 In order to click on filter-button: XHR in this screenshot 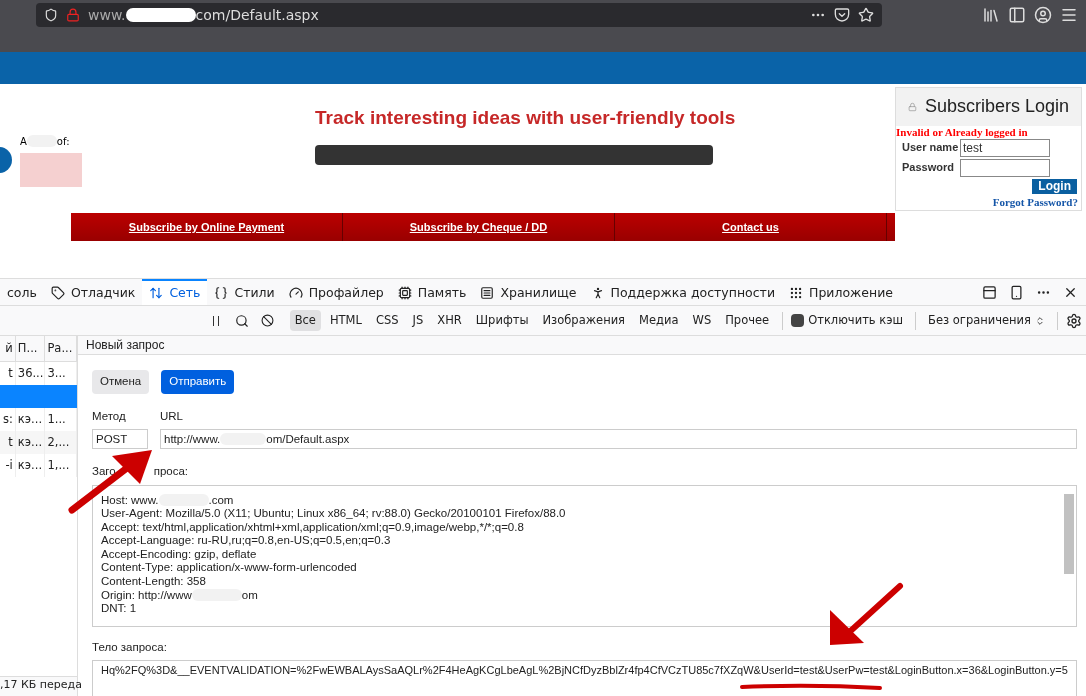, I will do `click(449, 320)`.